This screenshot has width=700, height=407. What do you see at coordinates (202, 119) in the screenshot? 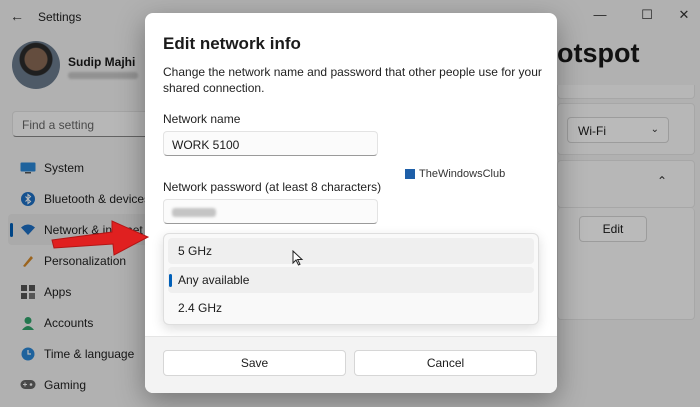
I see `network-name-label: Network name` at bounding box center [202, 119].